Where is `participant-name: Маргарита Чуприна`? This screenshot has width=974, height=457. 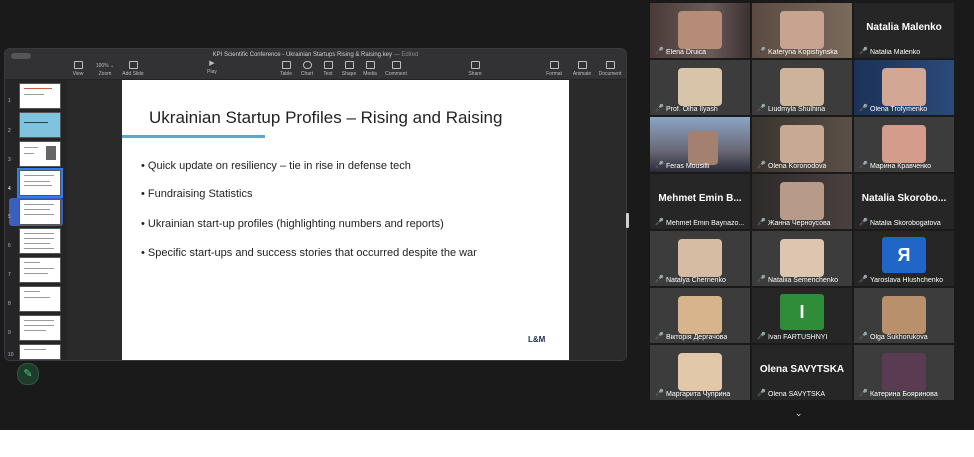 participant-name: Маргарита Чуприна is located at coordinates (698, 394).